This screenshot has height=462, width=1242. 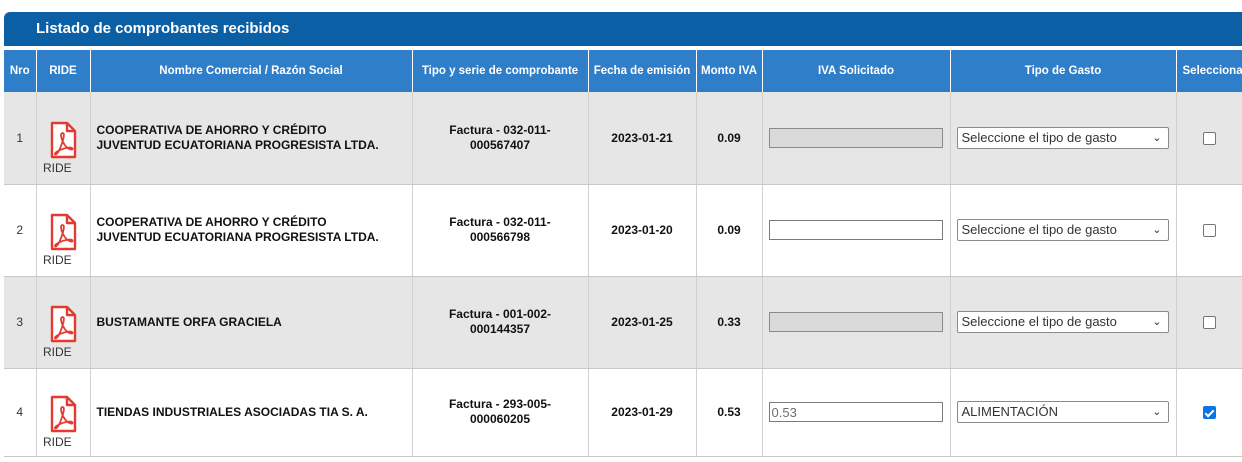 I want to click on tipo-line2: 000144357, so click(x=500, y=329).